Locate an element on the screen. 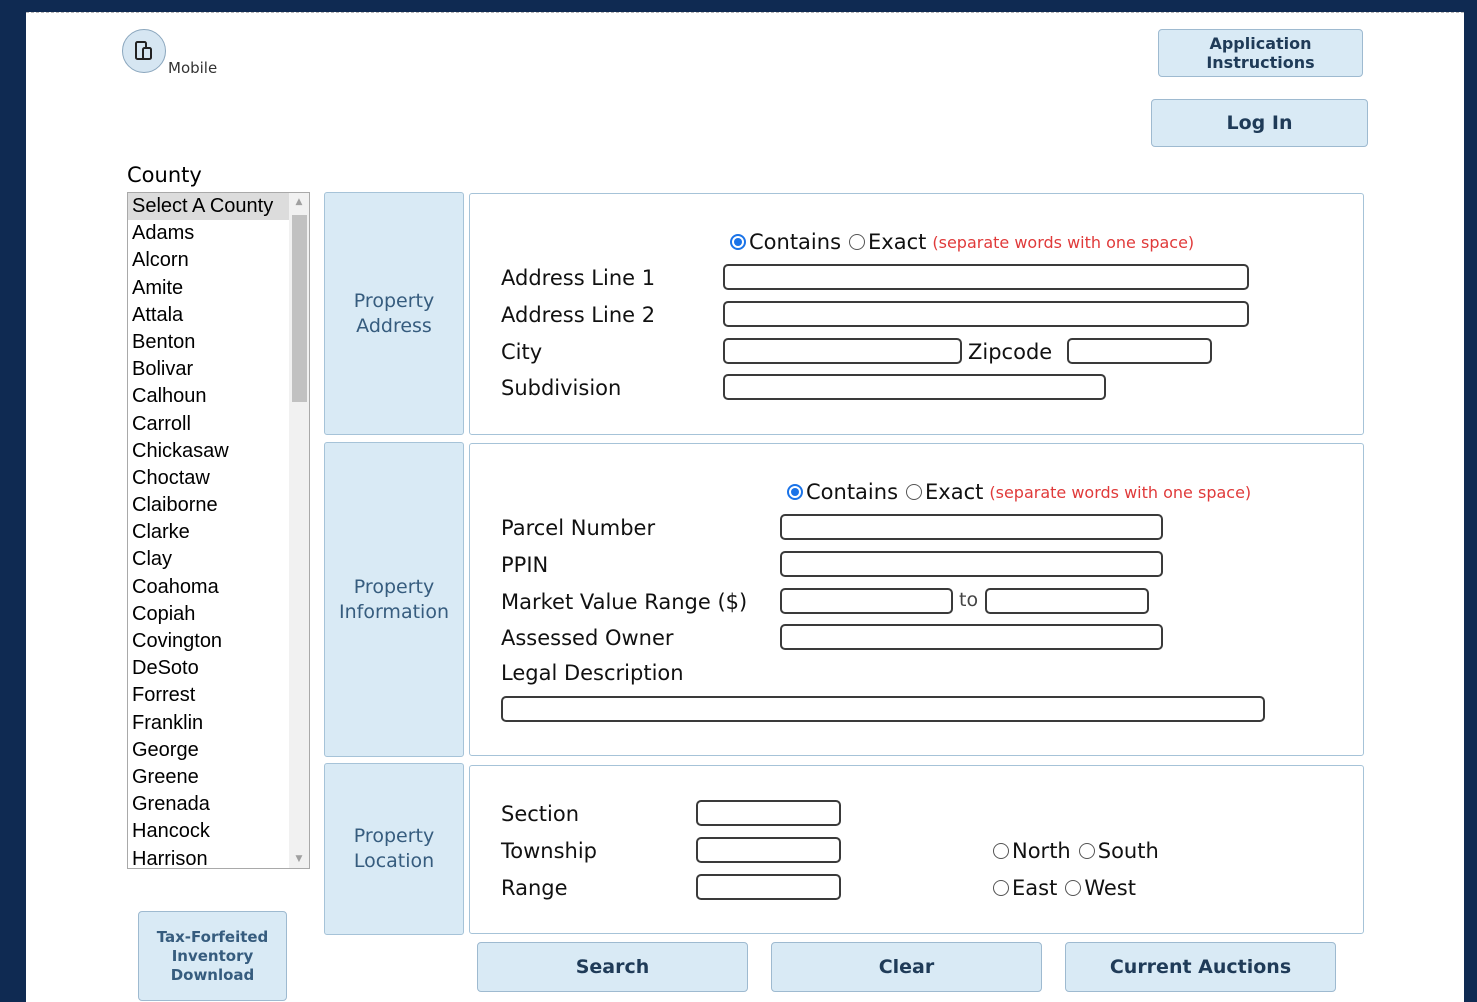  county-option: Grenada is located at coordinates (218, 804).